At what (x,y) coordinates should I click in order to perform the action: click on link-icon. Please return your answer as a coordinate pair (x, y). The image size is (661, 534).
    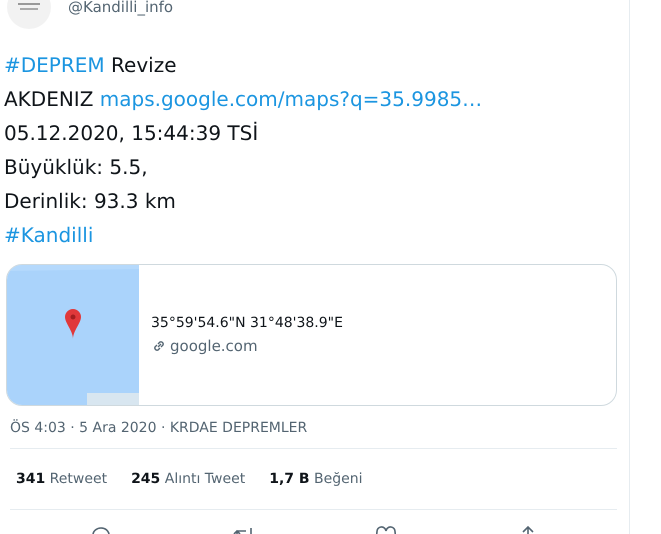
    Looking at the image, I should click on (159, 346).